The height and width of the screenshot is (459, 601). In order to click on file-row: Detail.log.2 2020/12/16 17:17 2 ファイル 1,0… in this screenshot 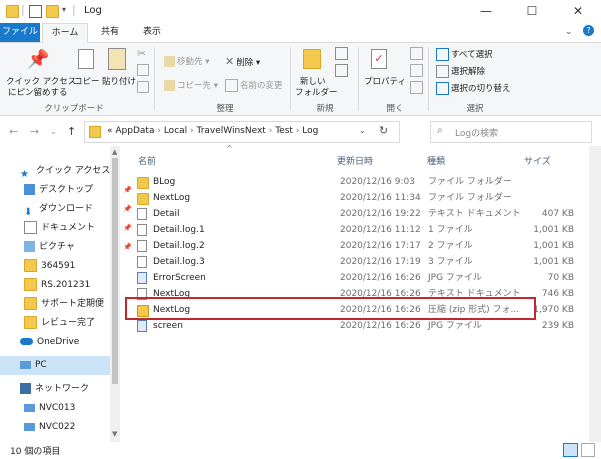, I will do `click(357, 246)`.